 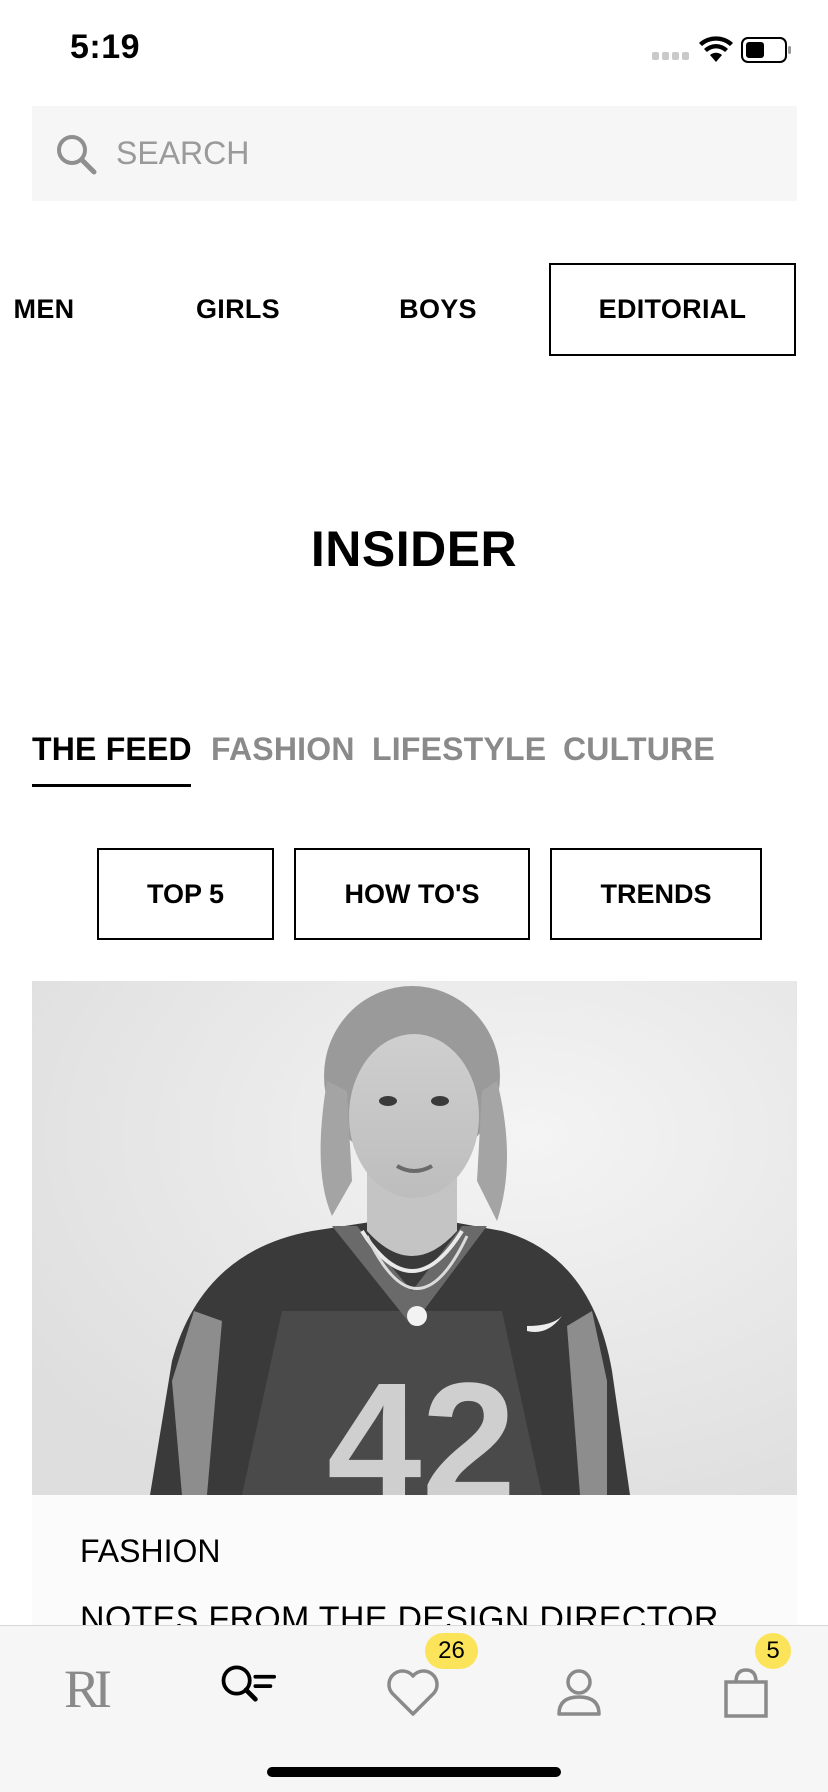 What do you see at coordinates (413, 1692) in the screenshot?
I see `heart-icon` at bounding box center [413, 1692].